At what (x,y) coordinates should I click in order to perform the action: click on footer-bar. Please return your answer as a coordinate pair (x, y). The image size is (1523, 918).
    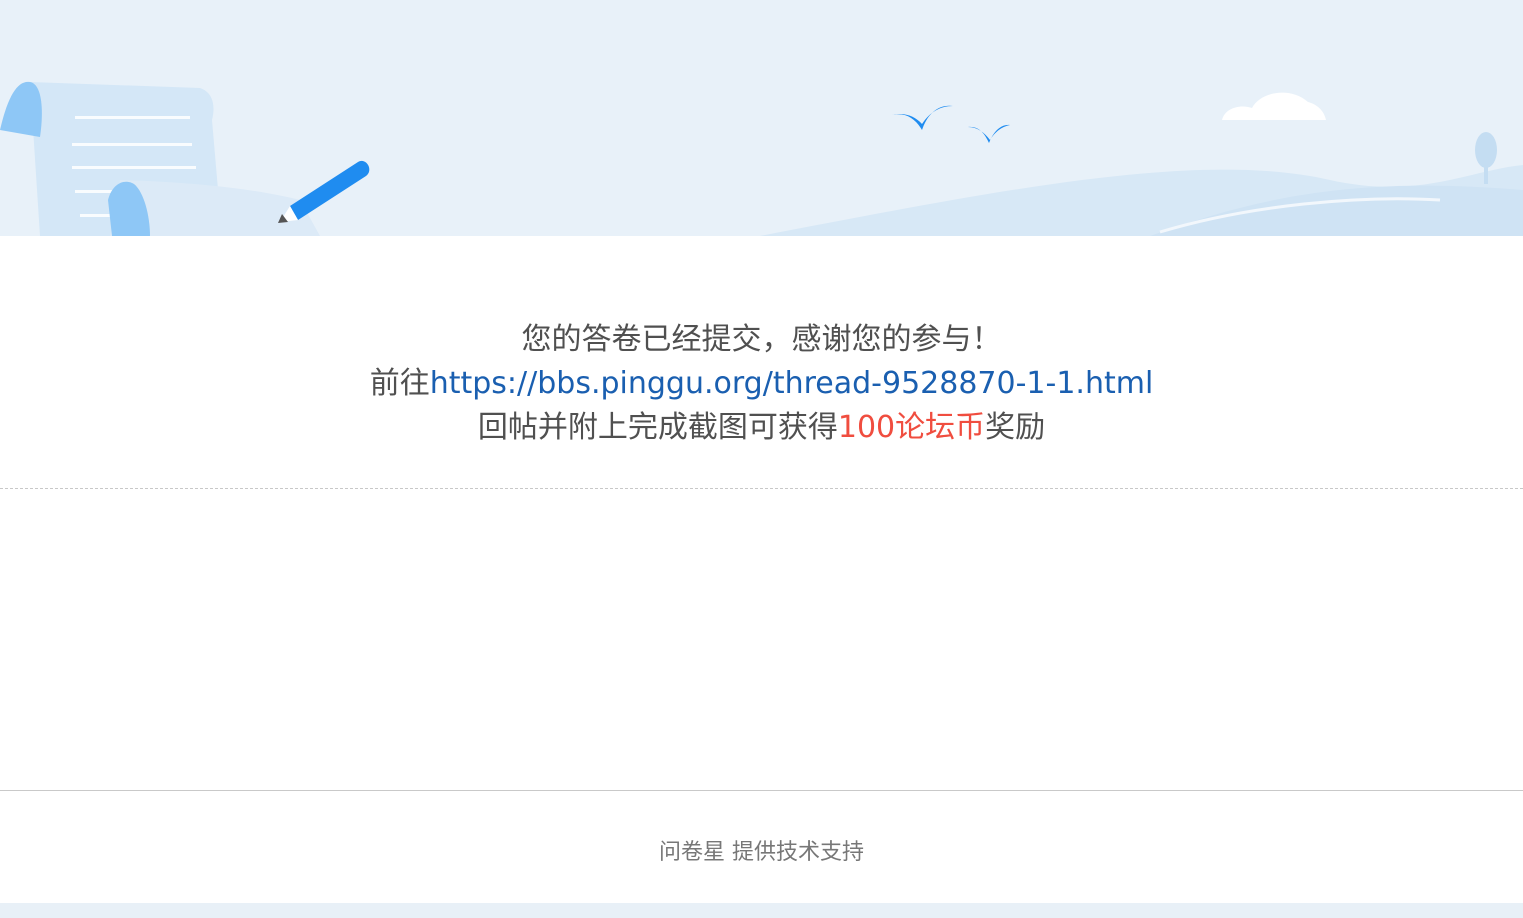
    Looking at the image, I should click on (761, 910).